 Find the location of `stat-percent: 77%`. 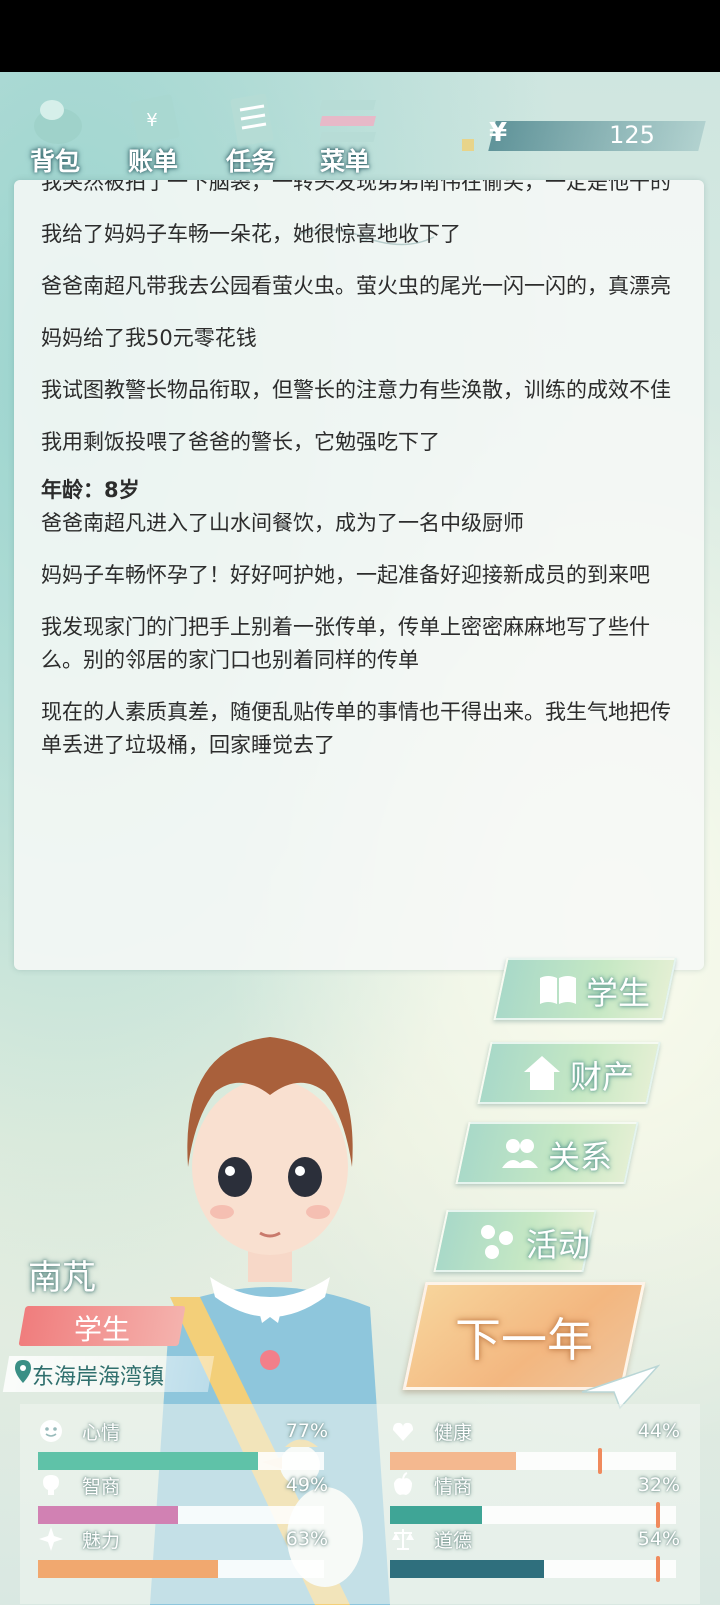

stat-percent: 77% is located at coordinates (306, 1431).